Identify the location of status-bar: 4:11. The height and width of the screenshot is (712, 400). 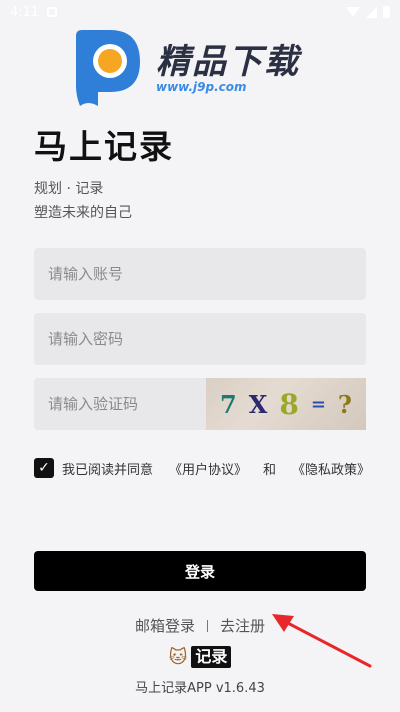
(200, 12).